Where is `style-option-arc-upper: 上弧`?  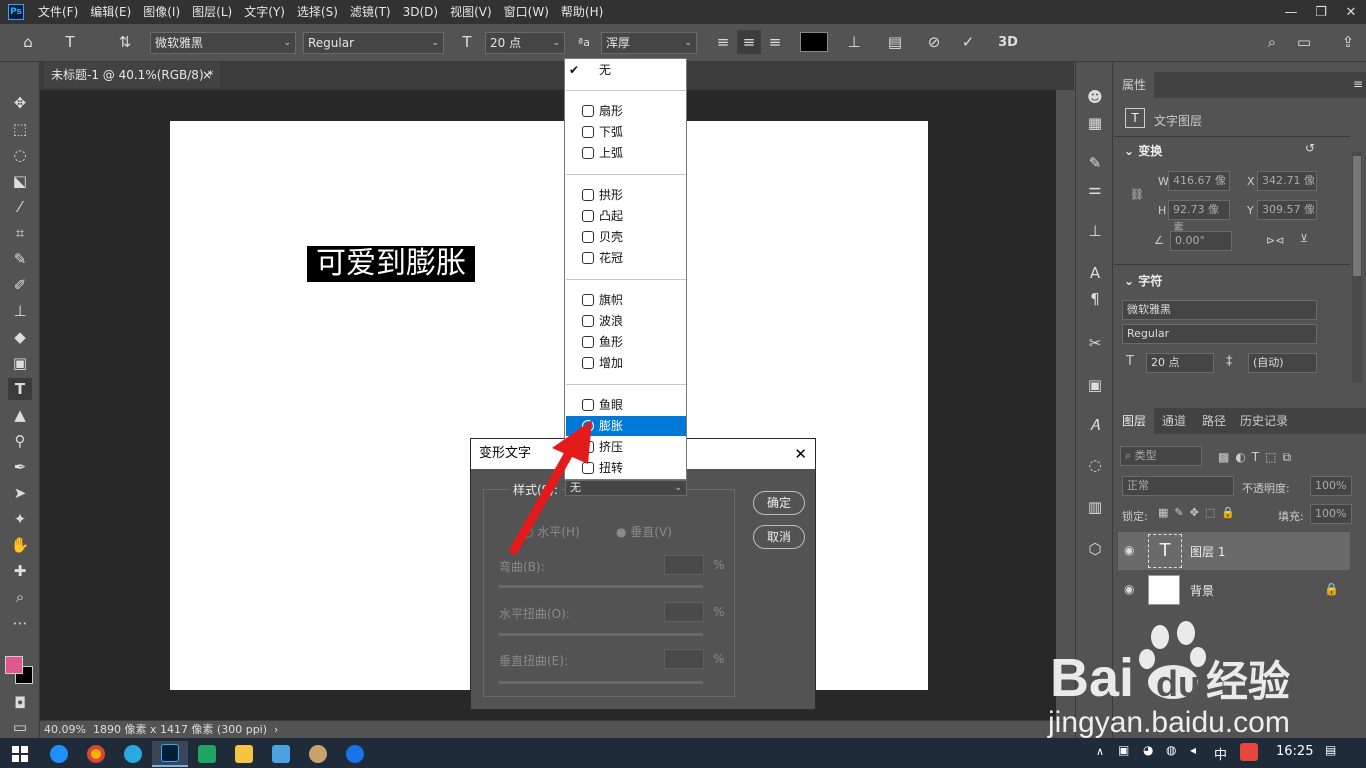 style-option-arc-upper: 上弧 is located at coordinates (626, 153).